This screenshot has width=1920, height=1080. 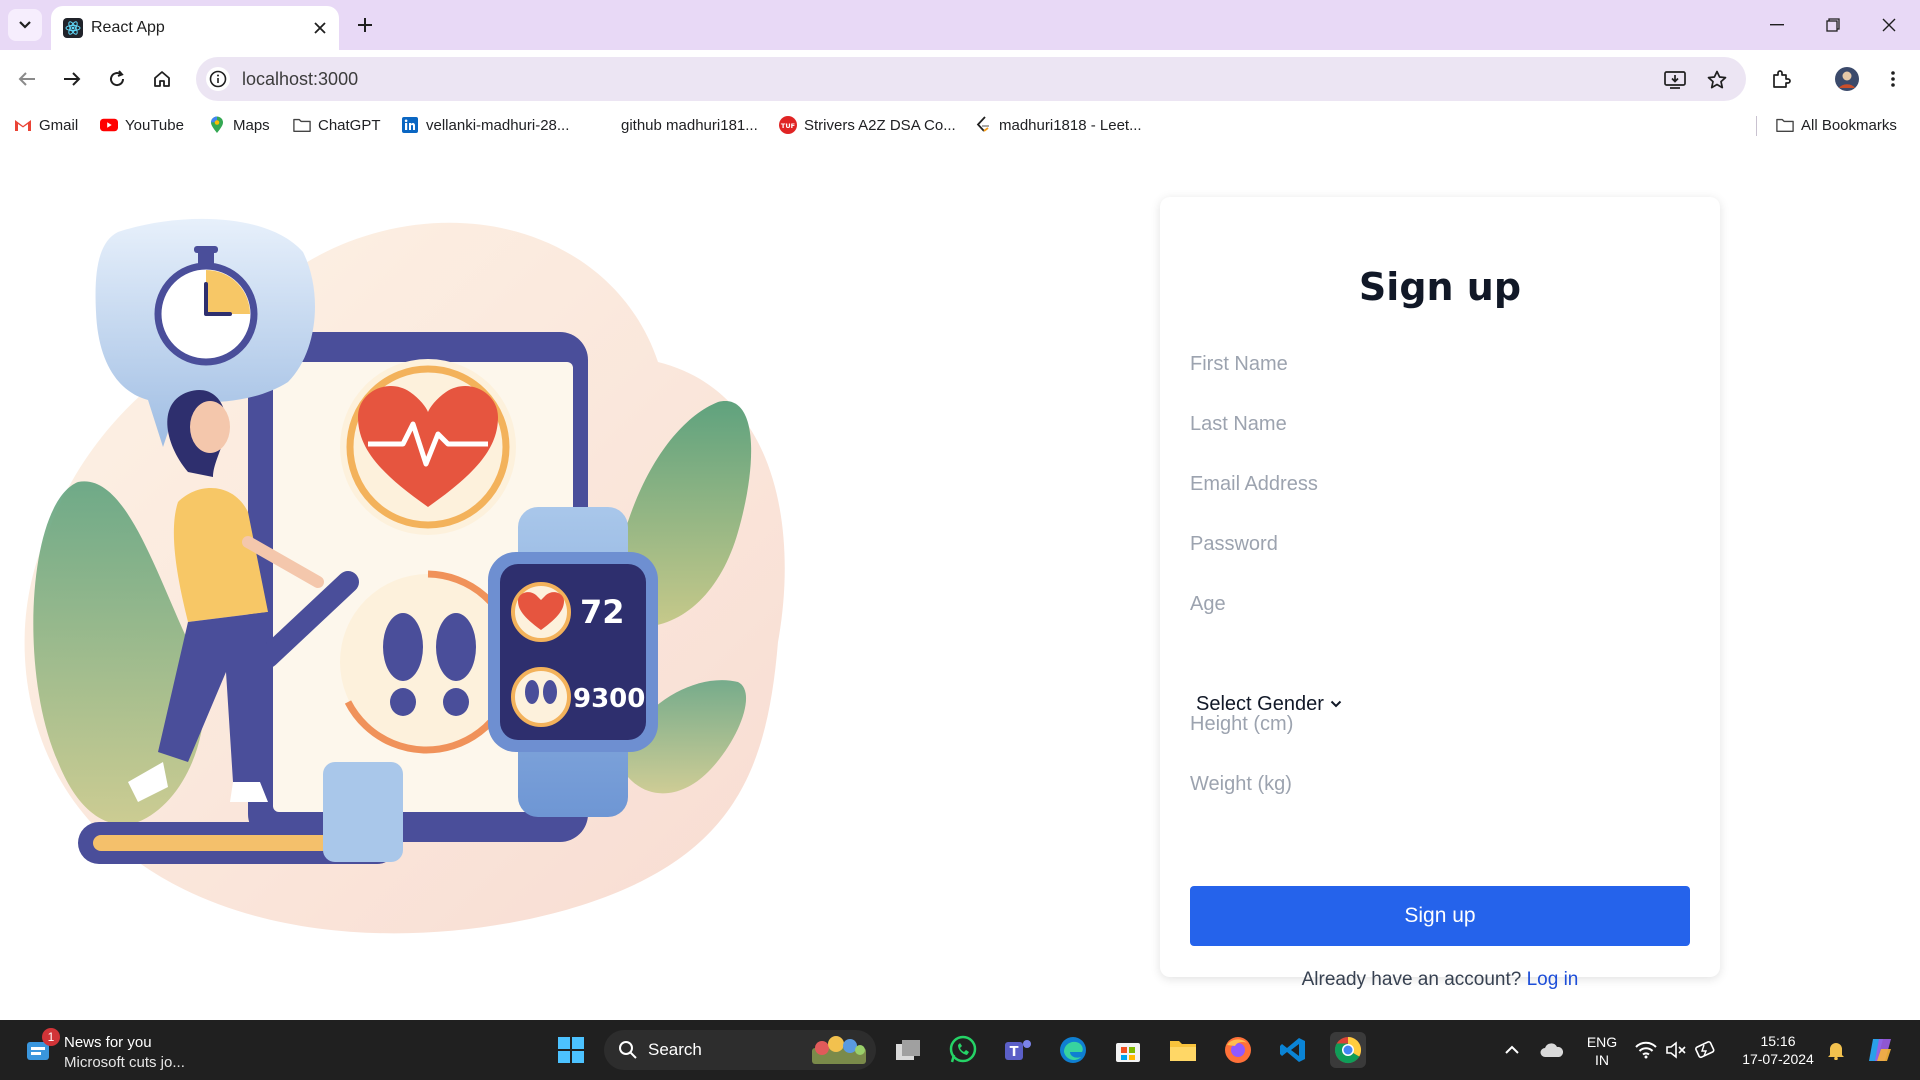 What do you see at coordinates (154, 125) in the screenshot?
I see `bookmark-label: YouTube` at bounding box center [154, 125].